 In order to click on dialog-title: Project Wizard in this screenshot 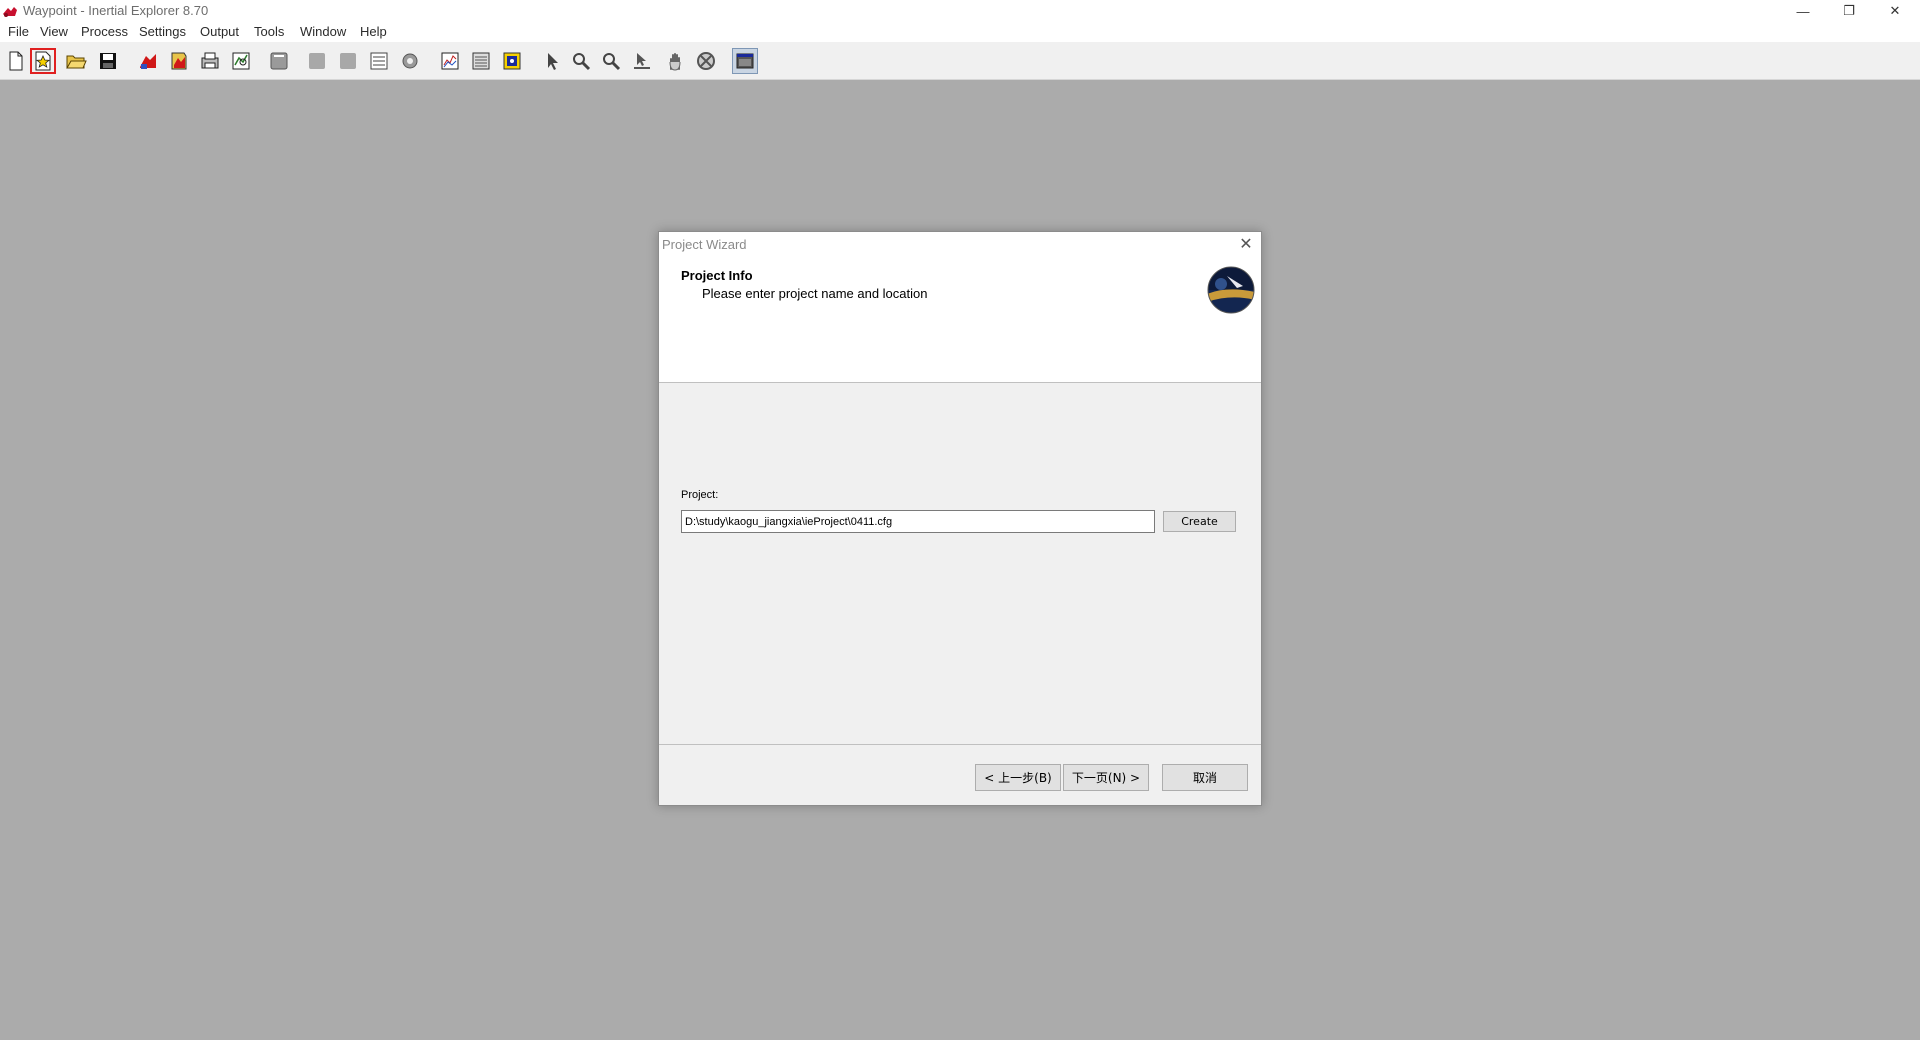, I will do `click(704, 244)`.